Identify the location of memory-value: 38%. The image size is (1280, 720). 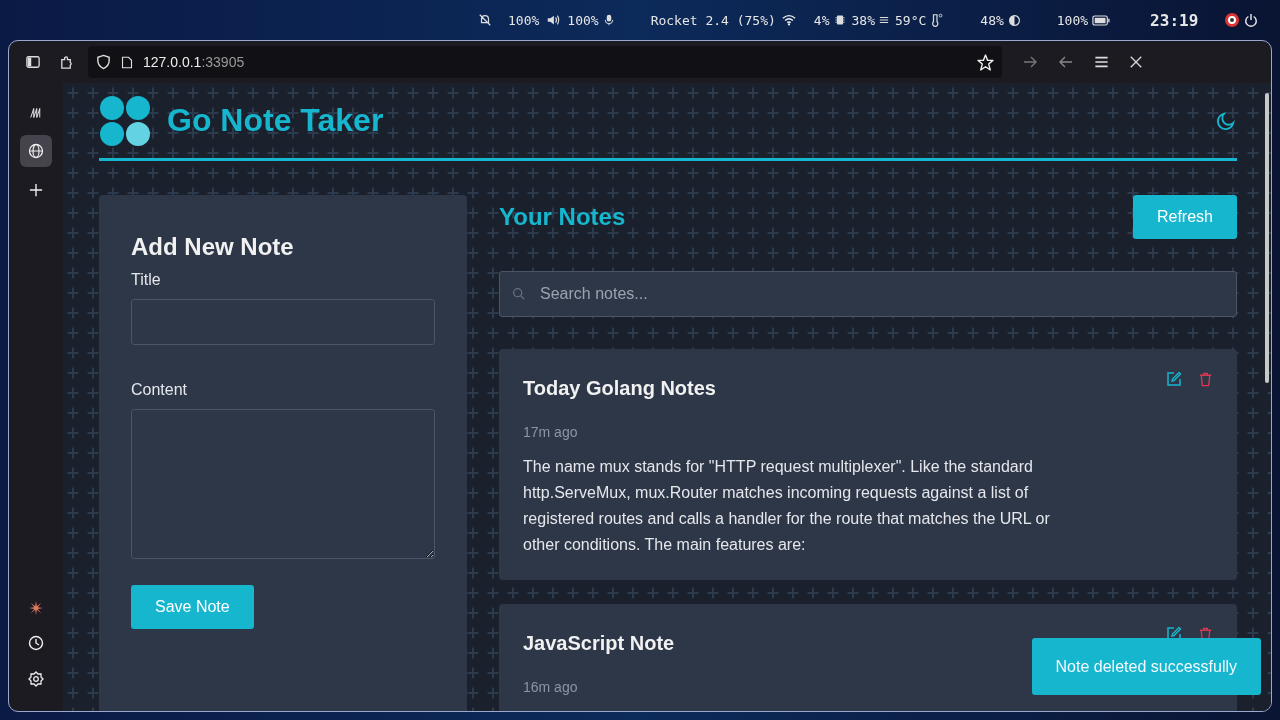
(863, 20).